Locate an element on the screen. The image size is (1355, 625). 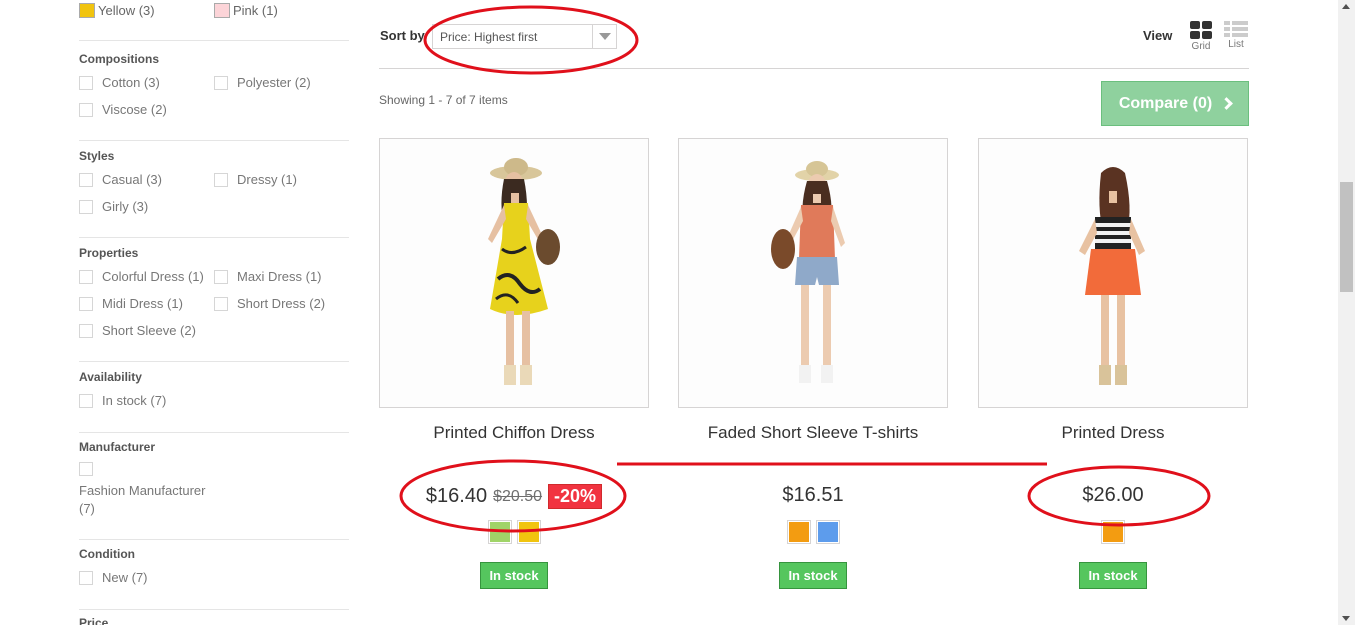
filter-option-short-sleeve: Short Sleeve (2) is located at coordinates (137, 330).